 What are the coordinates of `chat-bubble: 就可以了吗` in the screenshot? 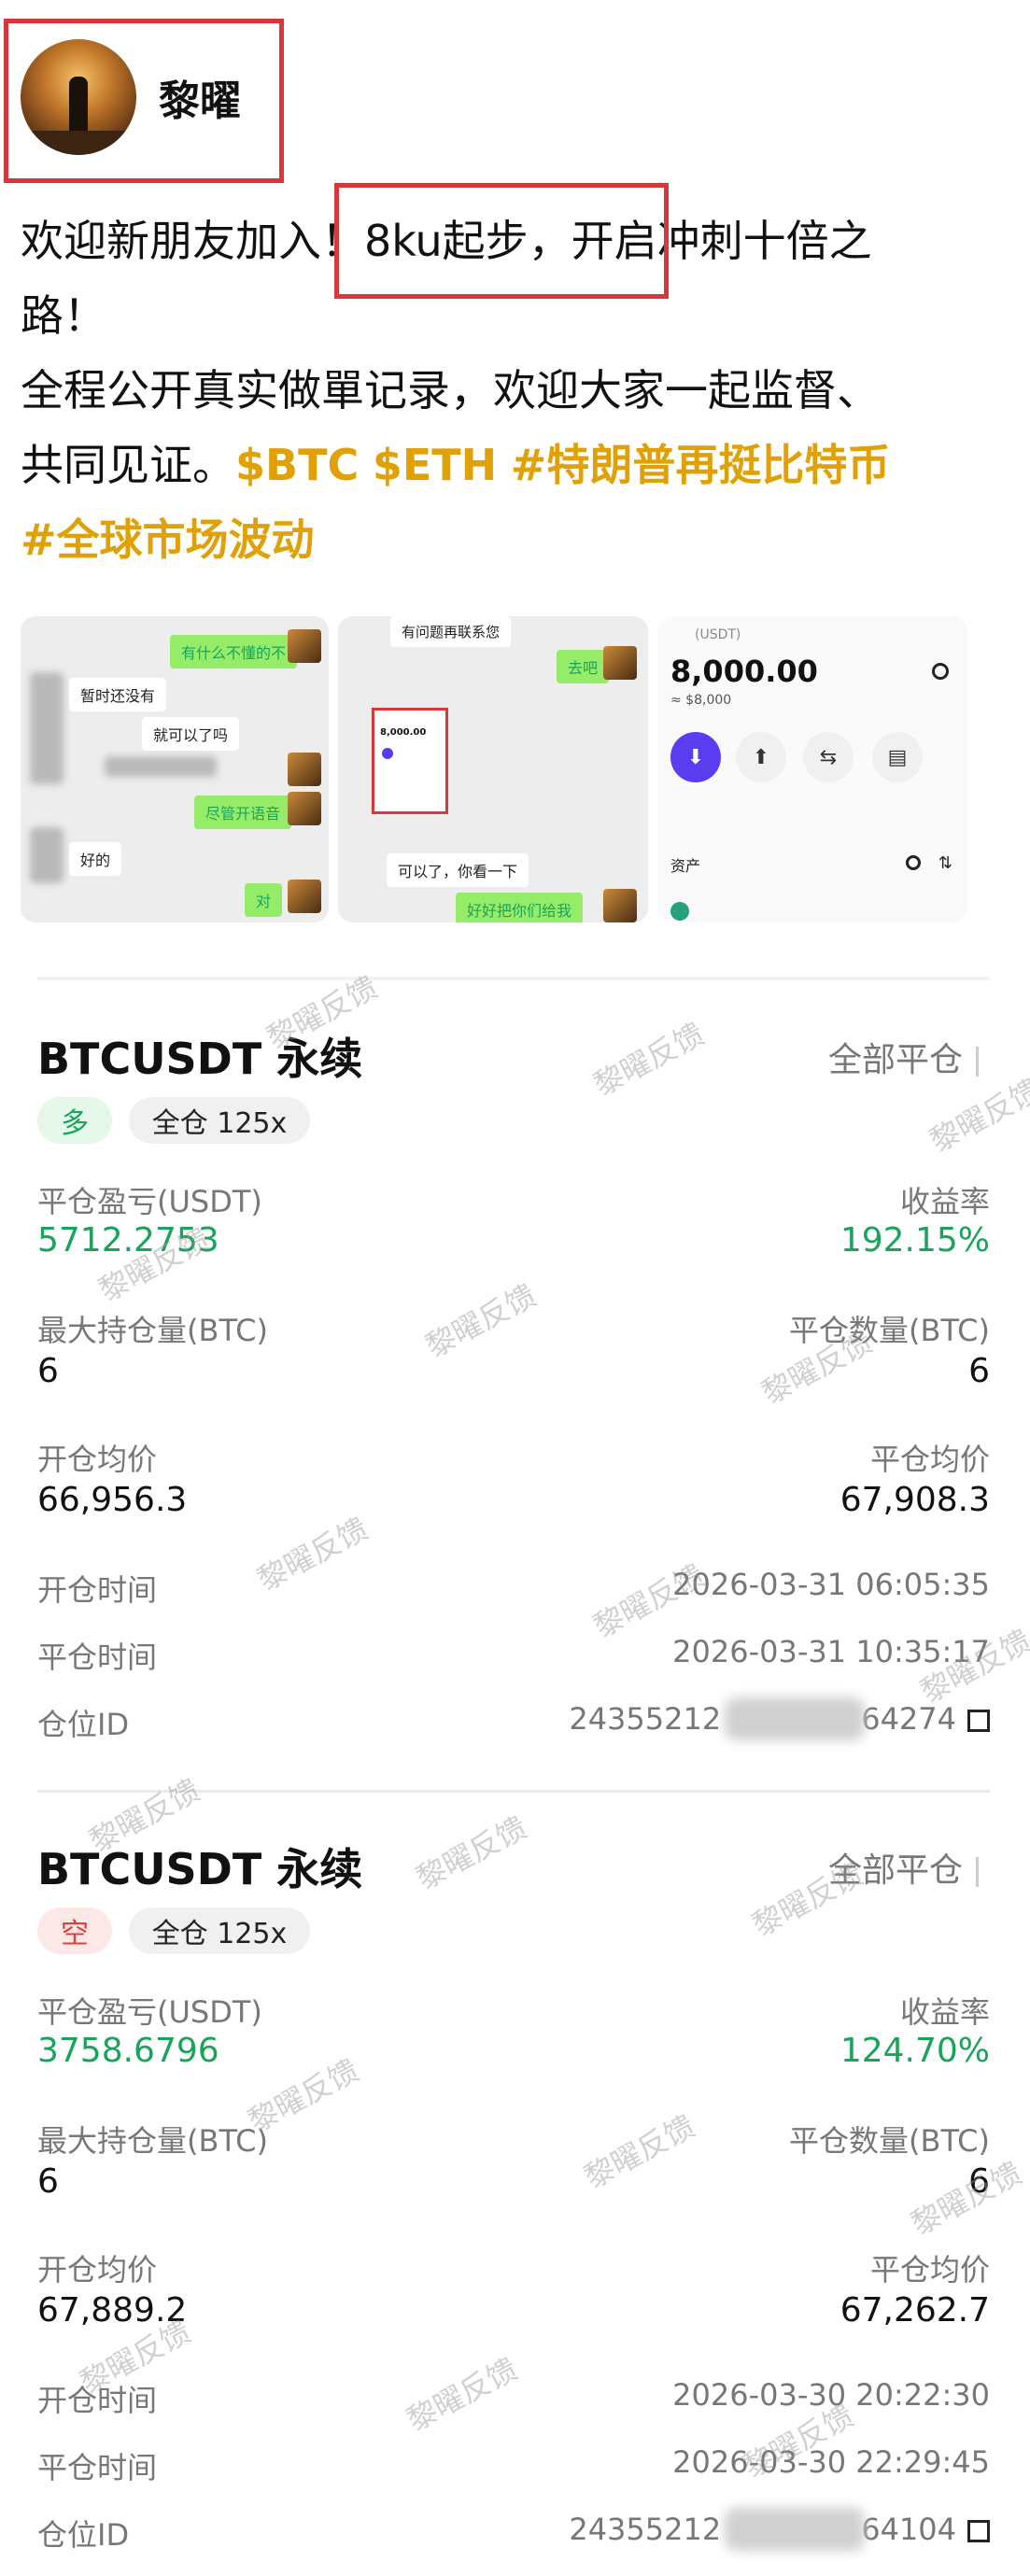 It's located at (191, 734).